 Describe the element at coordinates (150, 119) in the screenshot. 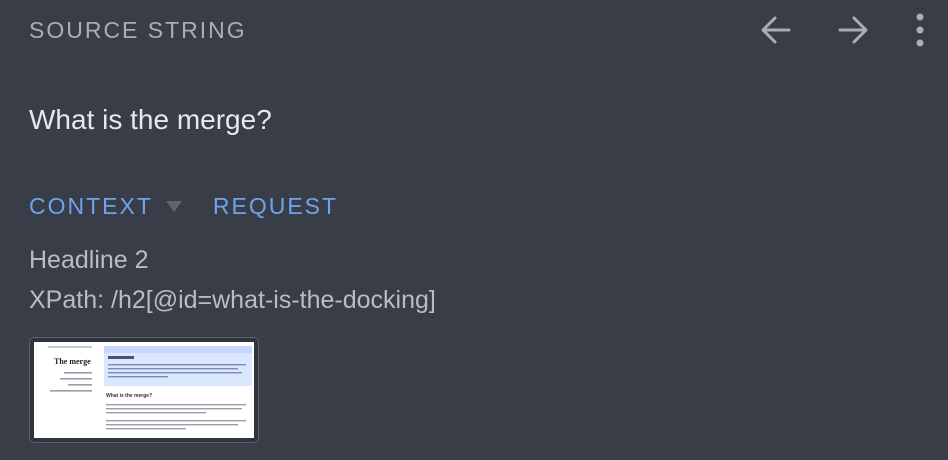

I see `source-string-text: What is the merge?` at that location.